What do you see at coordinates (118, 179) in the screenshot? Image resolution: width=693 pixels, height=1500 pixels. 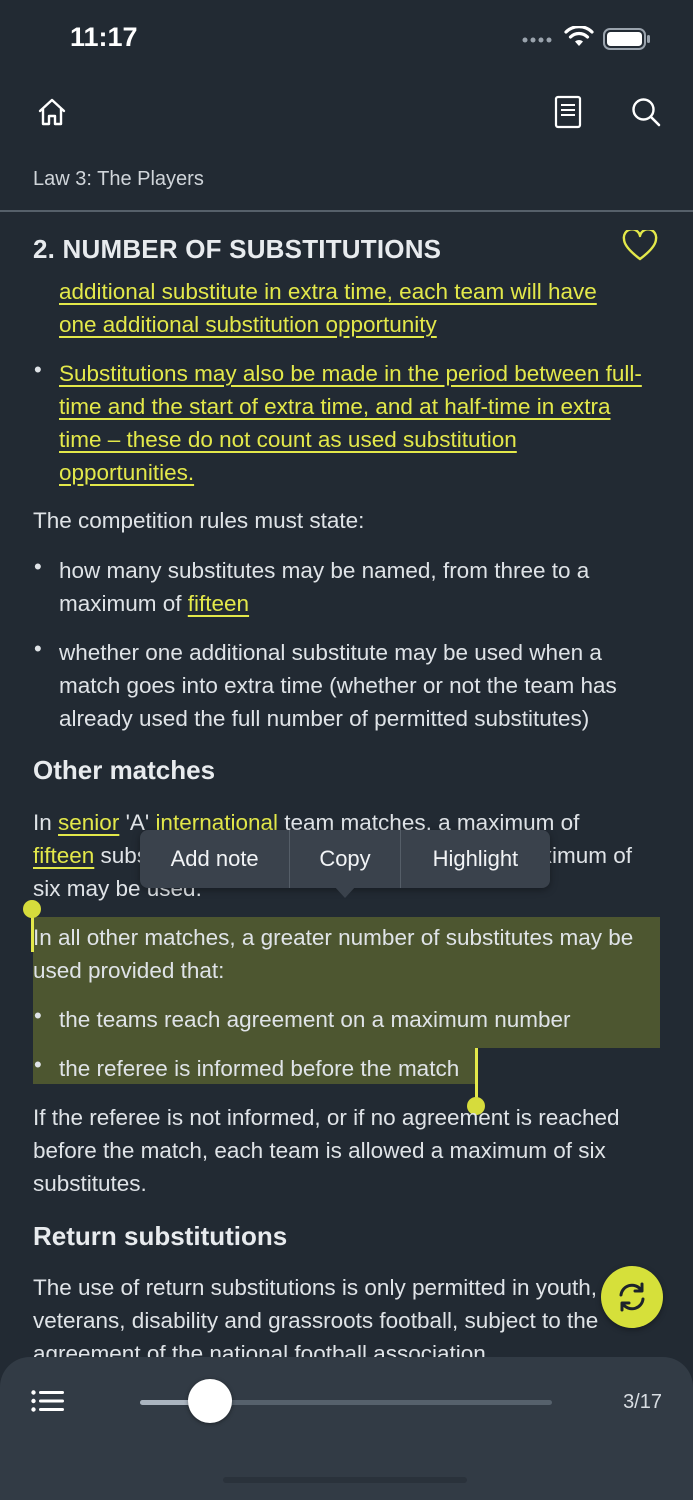 I see `breadcrumb: Law 3: The Players` at bounding box center [118, 179].